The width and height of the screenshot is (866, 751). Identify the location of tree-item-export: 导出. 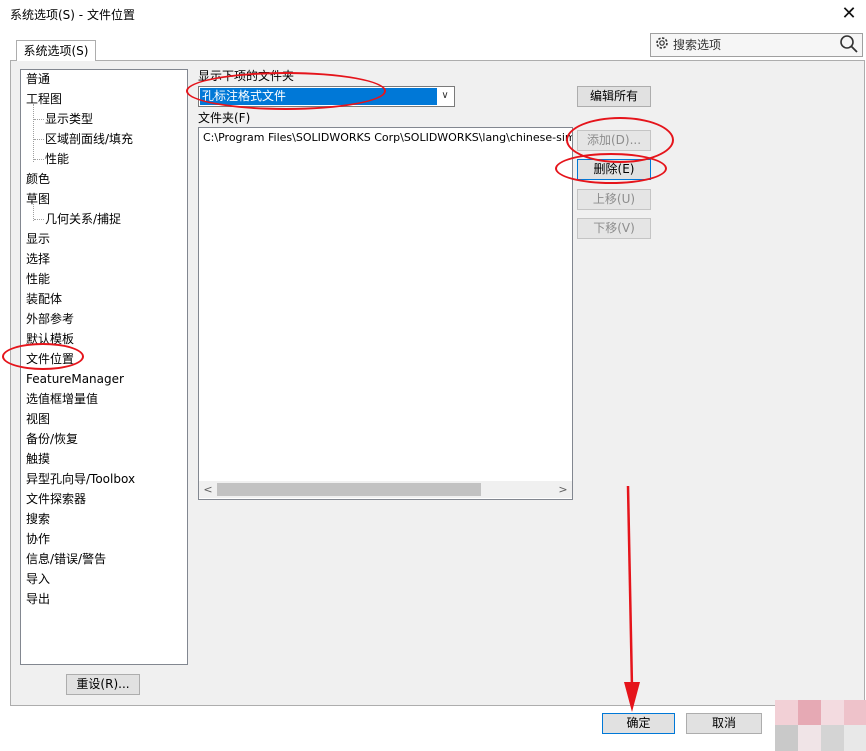
(38, 599).